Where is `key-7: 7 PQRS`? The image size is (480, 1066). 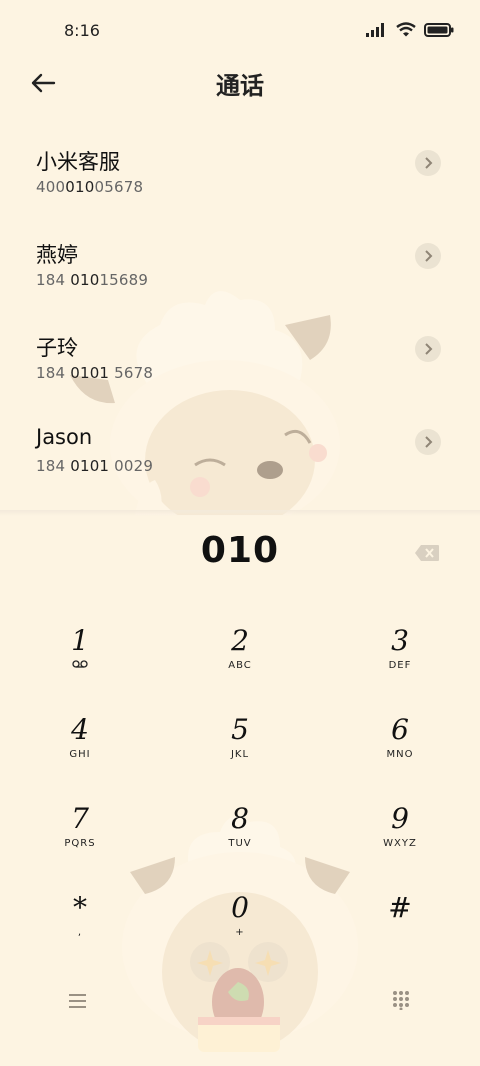 key-7: 7 PQRS is located at coordinates (80, 842).